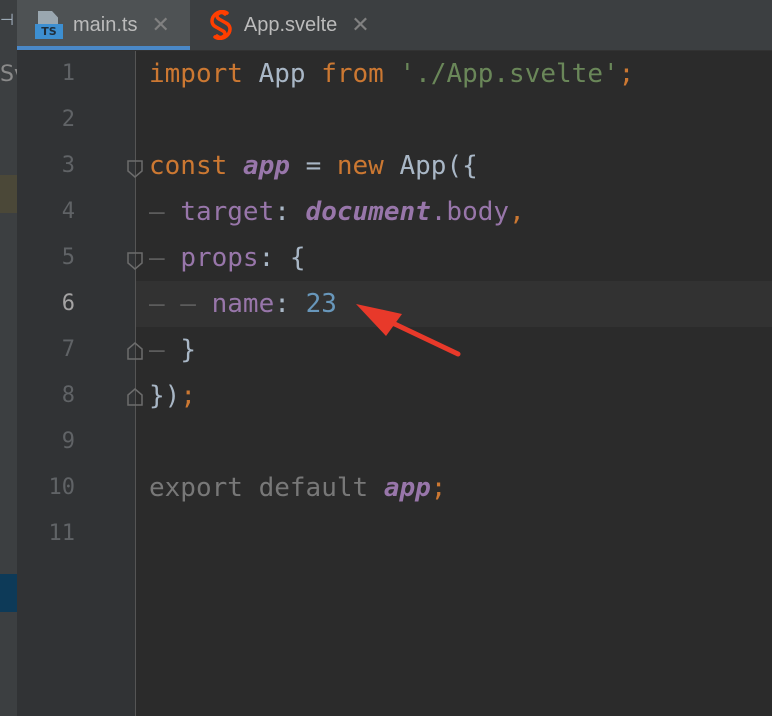 Image resolution: width=772 pixels, height=716 pixels. Describe the element at coordinates (9, 358) in the screenshot. I see `project-panel-edge: ⊣ Sv` at that location.